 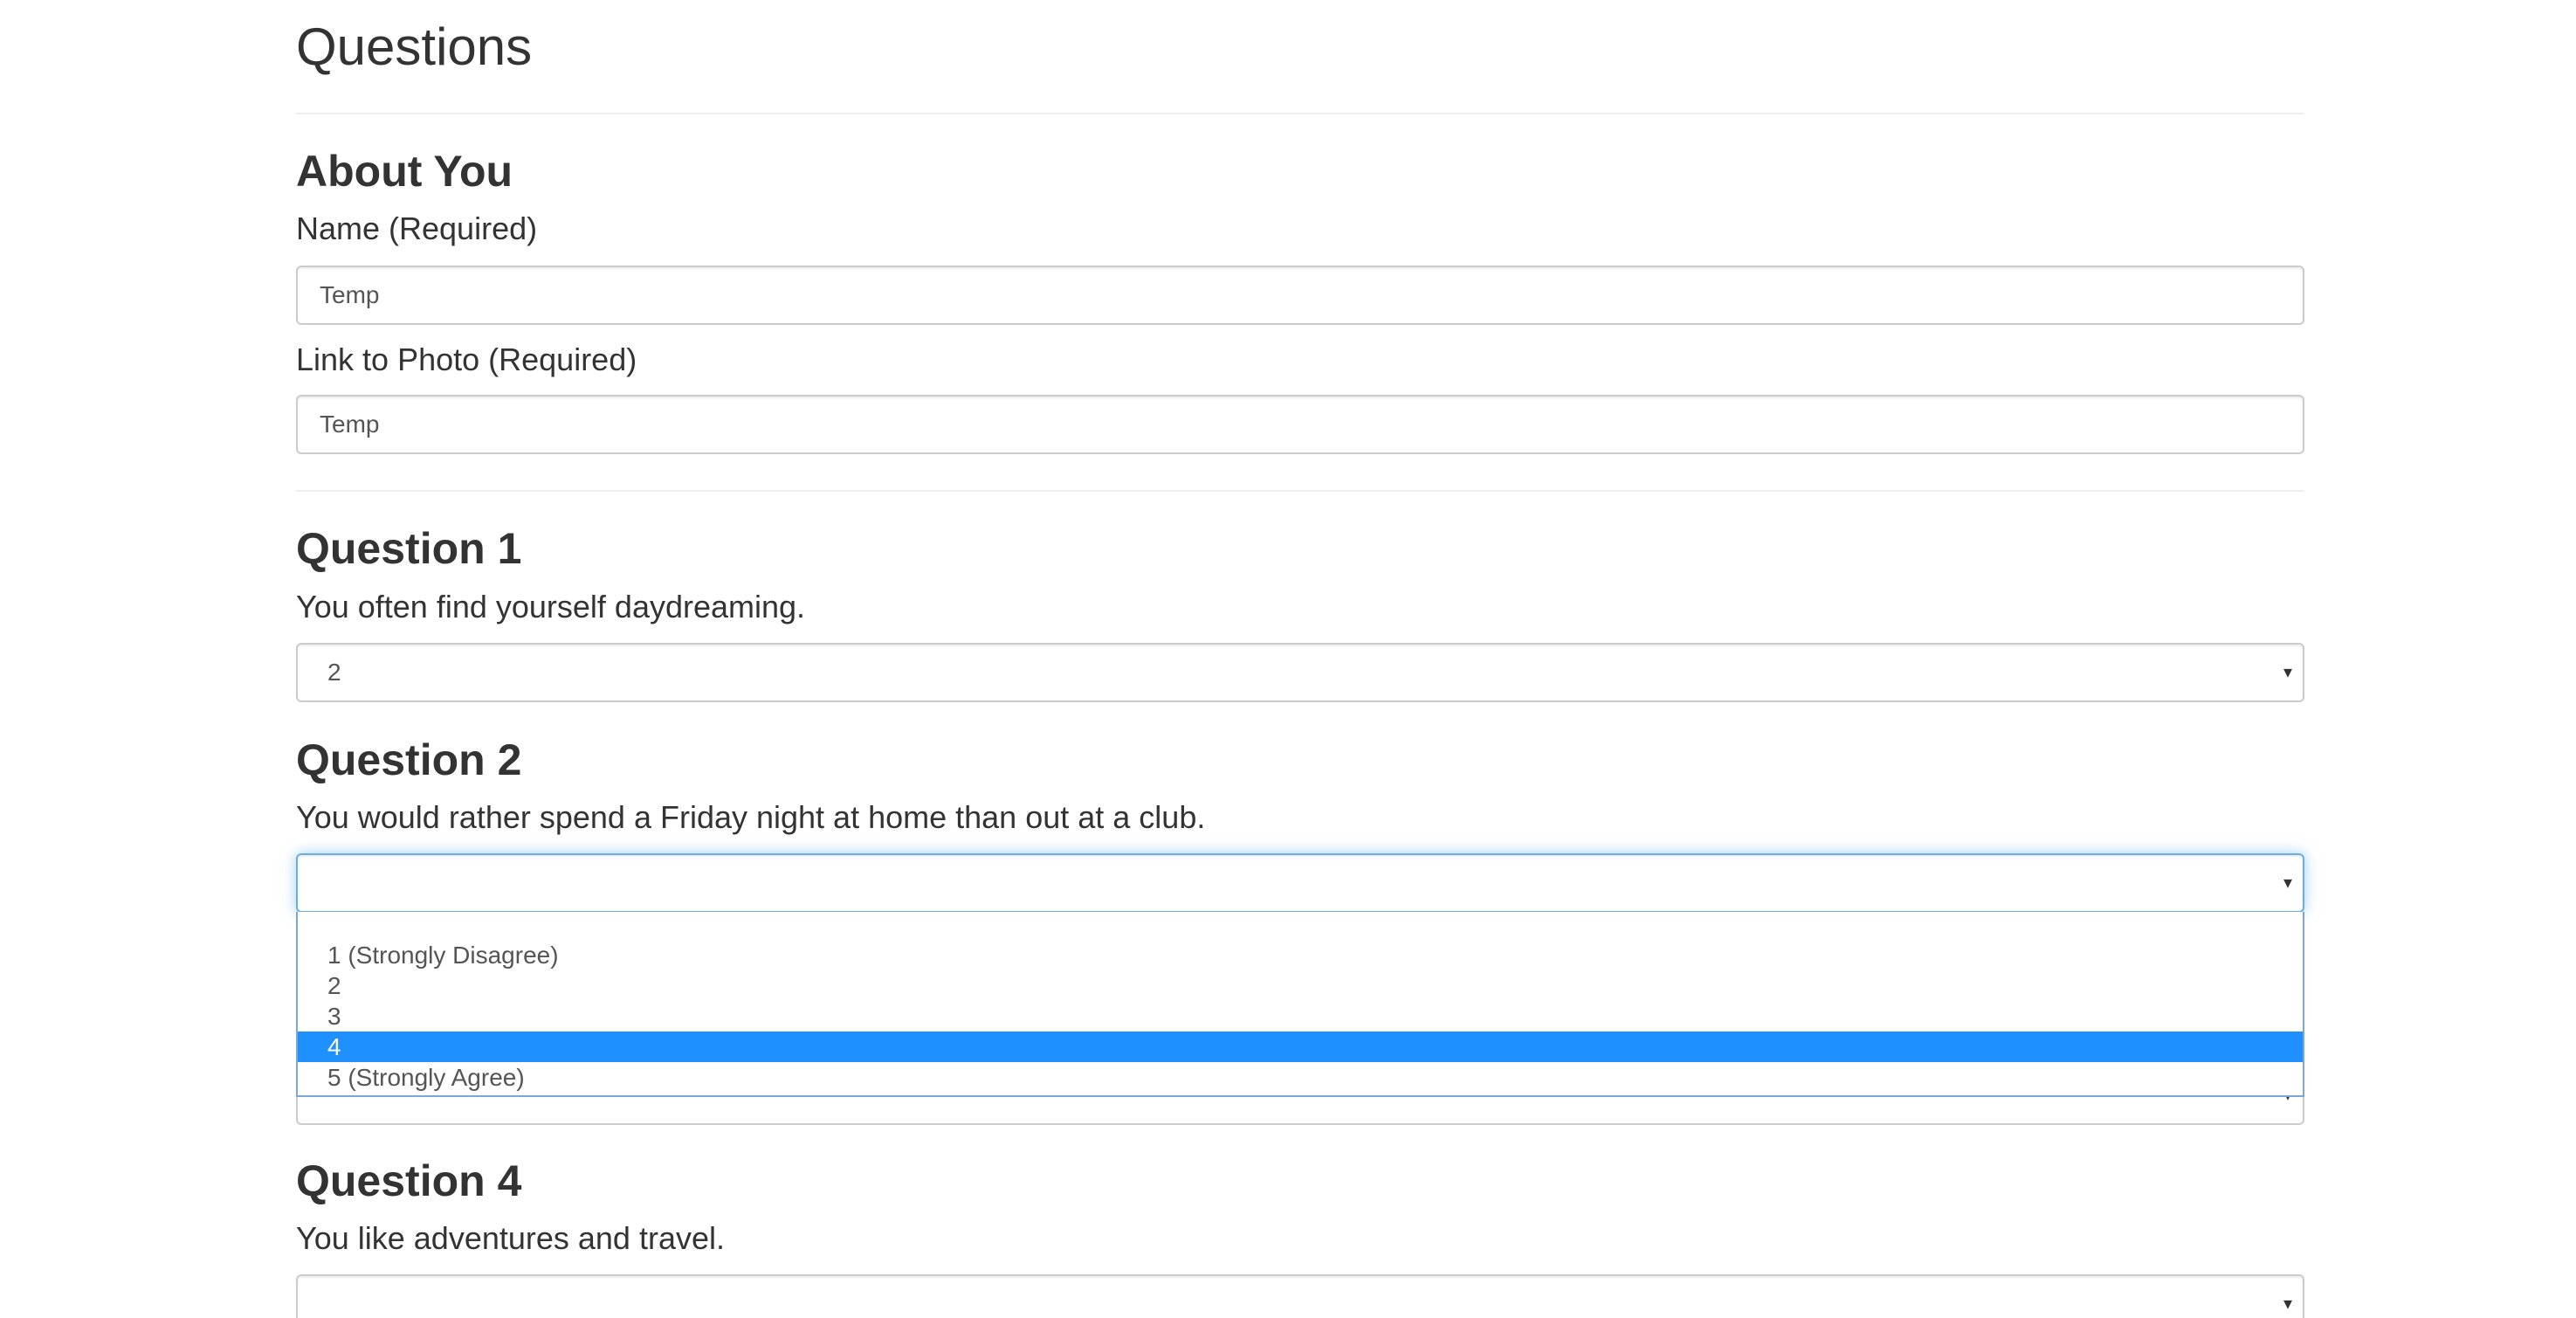 I want to click on question-4-heading: Question 4, so click(x=409, y=1180).